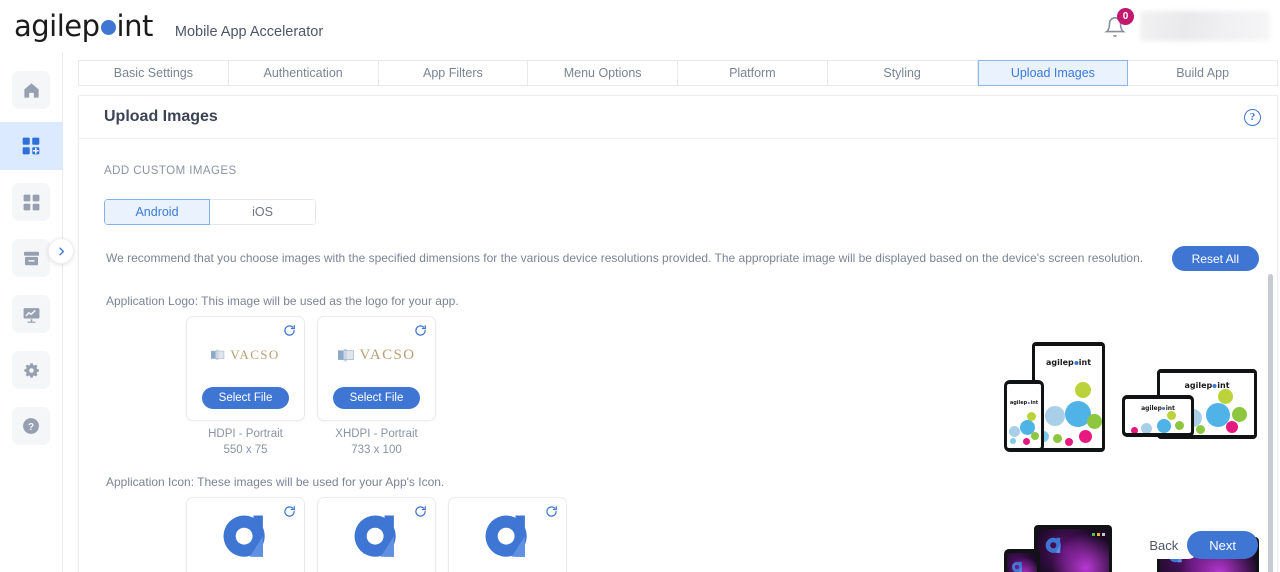  I want to click on logo-card-hdpi: VACSO Select File, so click(245, 368).